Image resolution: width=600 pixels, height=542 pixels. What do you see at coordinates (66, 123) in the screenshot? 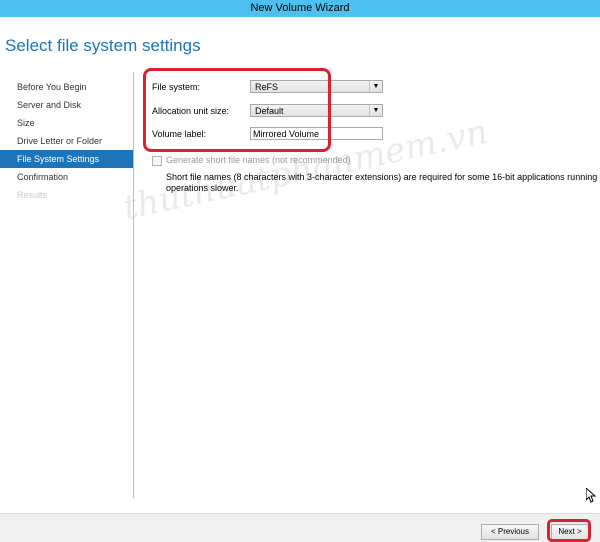
I see `nav-item-size: Size` at bounding box center [66, 123].